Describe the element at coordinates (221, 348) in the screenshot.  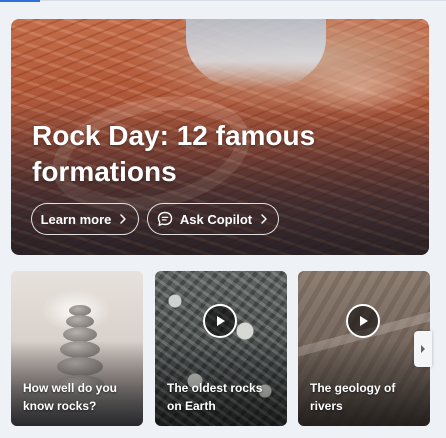
I see `card-oldest-rocks: The oldest rocks on Earth` at that location.